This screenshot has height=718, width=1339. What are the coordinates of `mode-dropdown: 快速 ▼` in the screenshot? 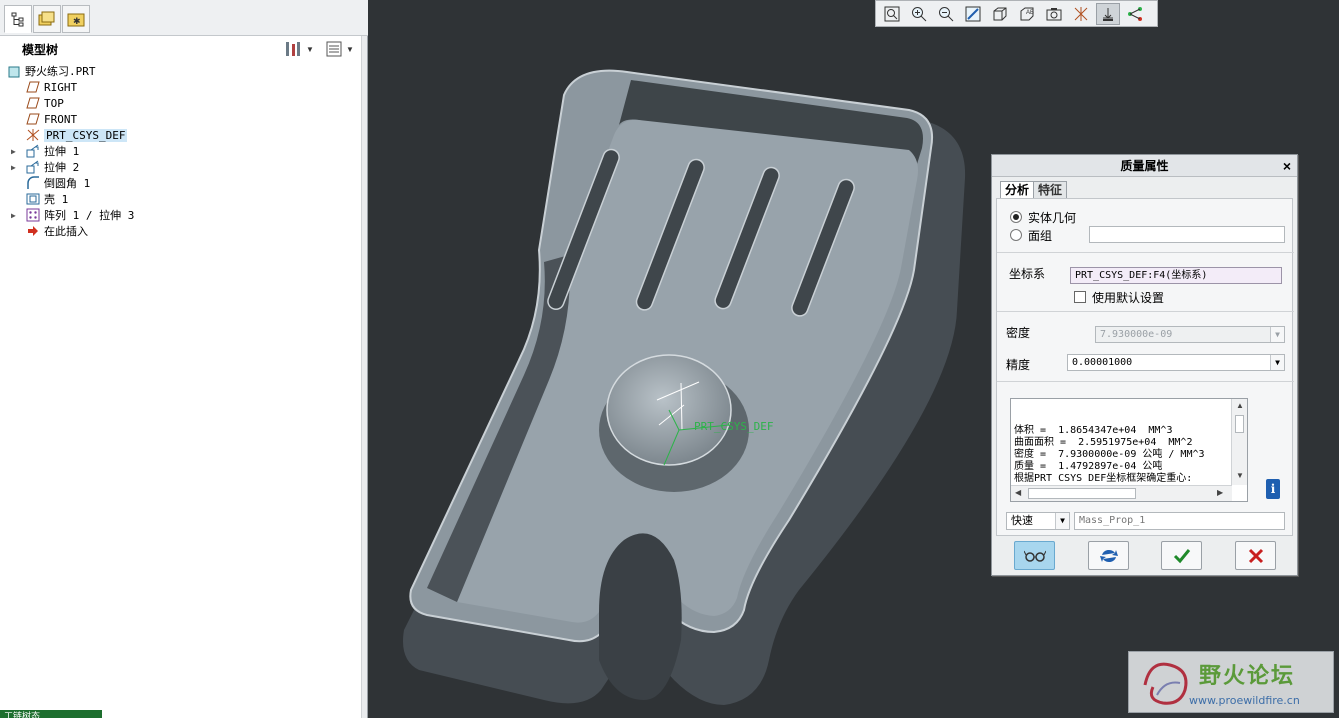 It's located at (1038, 521).